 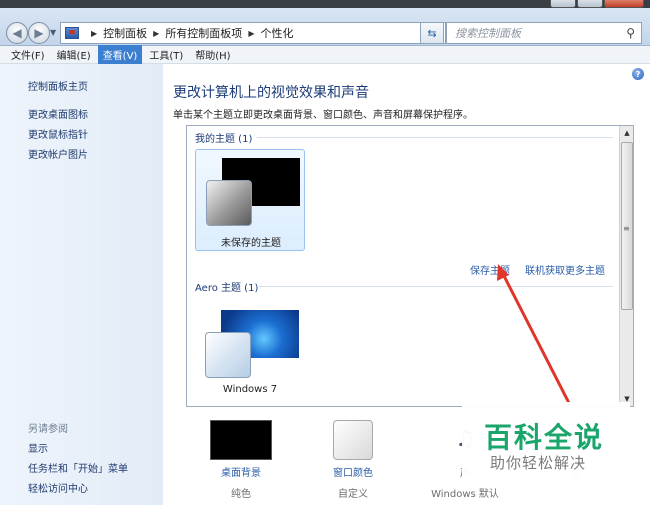 What do you see at coordinates (353, 440) in the screenshot?
I see `window-color-icon` at bounding box center [353, 440].